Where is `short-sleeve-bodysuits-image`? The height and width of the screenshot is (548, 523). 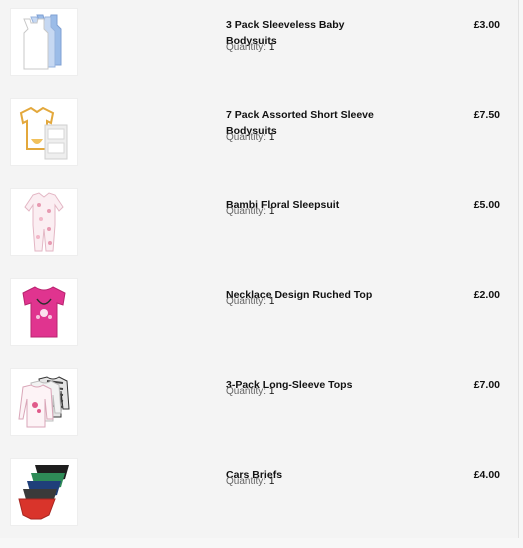 short-sleeve-bodysuits-image is located at coordinates (44, 132).